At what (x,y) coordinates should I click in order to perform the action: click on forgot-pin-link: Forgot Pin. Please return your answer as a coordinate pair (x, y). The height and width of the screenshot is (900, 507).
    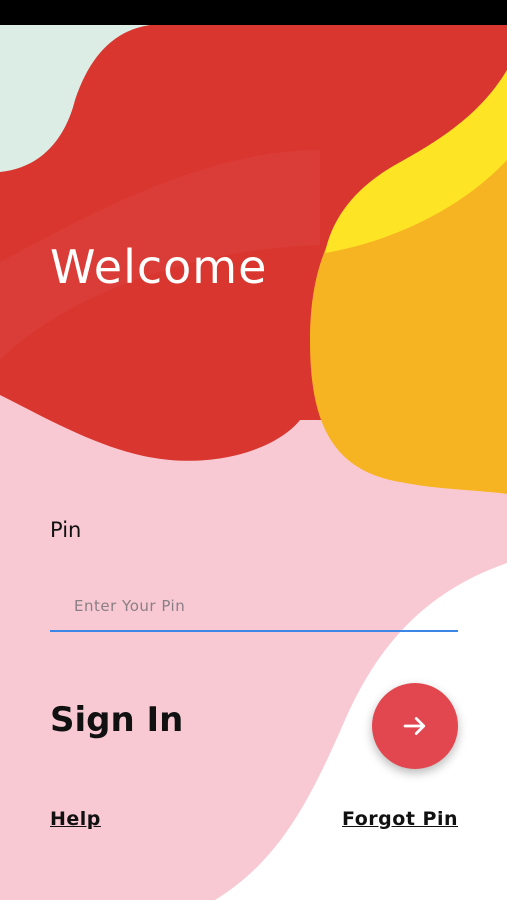
    Looking at the image, I should click on (400, 819).